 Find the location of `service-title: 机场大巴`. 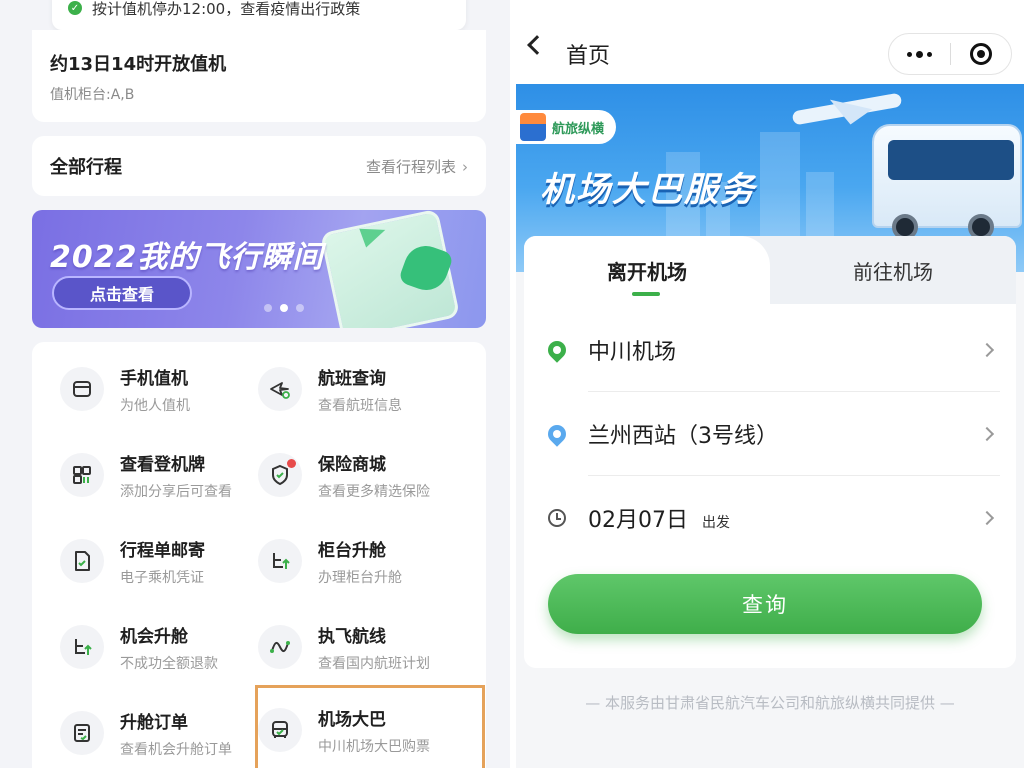

service-title: 机场大巴 is located at coordinates (352, 719).